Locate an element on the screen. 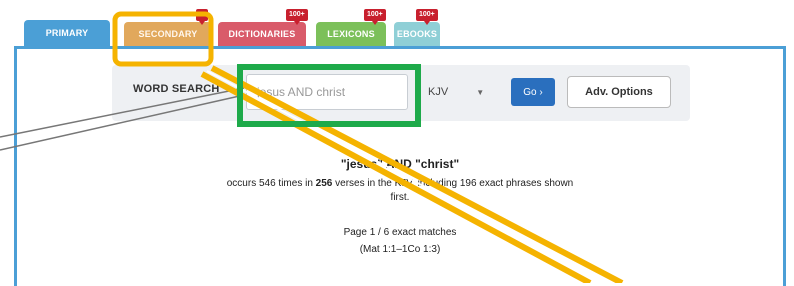 The width and height of the screenshot is (794, 286). highlight-box-orange is located at coordinates (163, 39).